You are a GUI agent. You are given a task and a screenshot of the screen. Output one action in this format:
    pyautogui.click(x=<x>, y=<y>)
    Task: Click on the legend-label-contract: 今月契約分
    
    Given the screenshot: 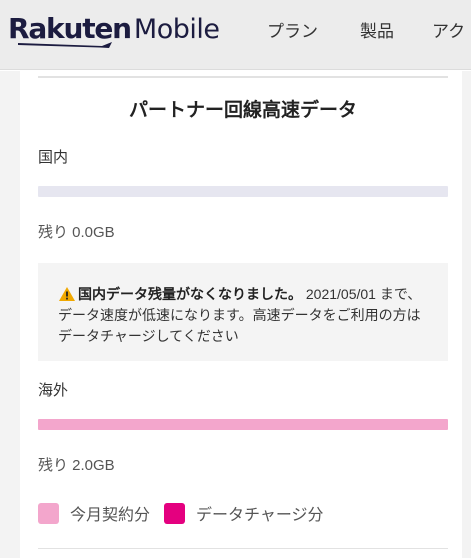 What is the action you would take?
    pyautogui.click(x=110, y=515)
    